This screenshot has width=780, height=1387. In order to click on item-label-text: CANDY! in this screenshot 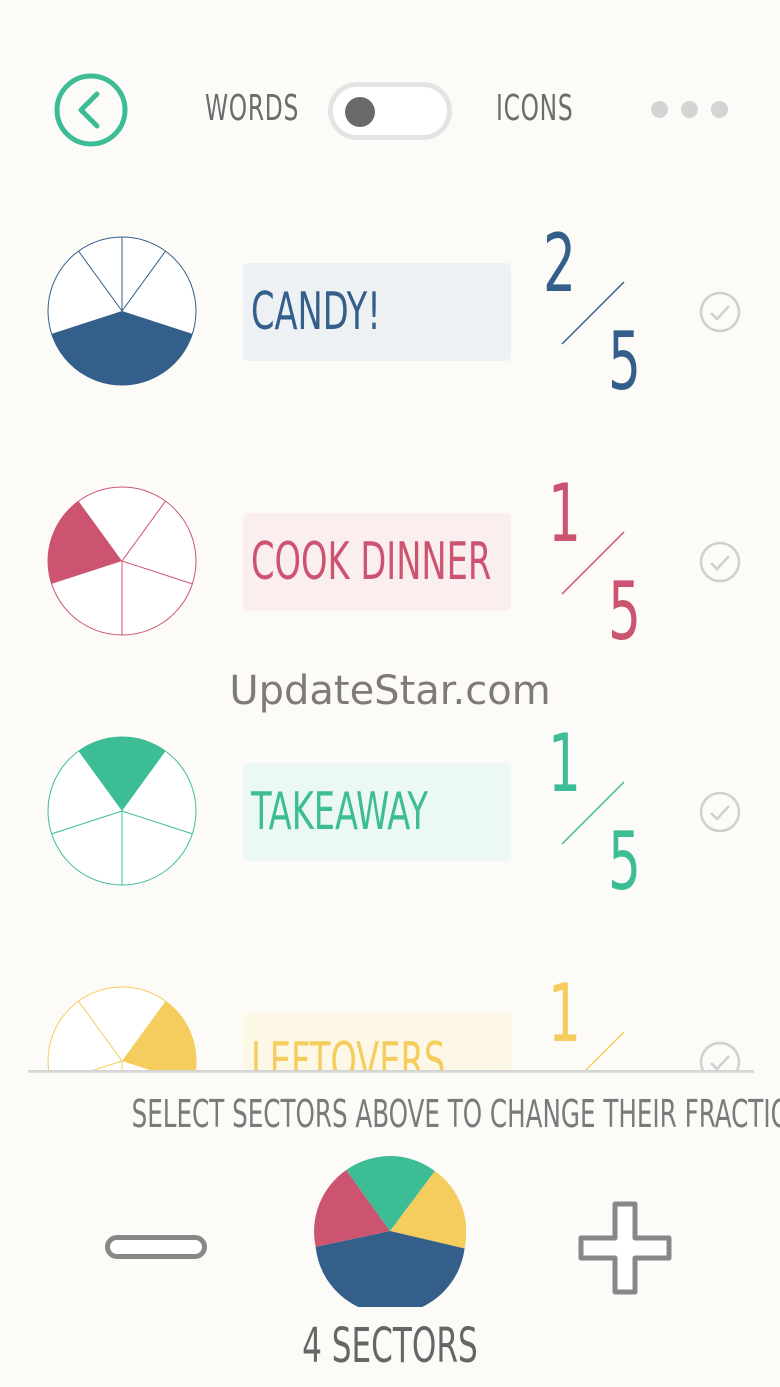, I will do `click(316, 312)`.